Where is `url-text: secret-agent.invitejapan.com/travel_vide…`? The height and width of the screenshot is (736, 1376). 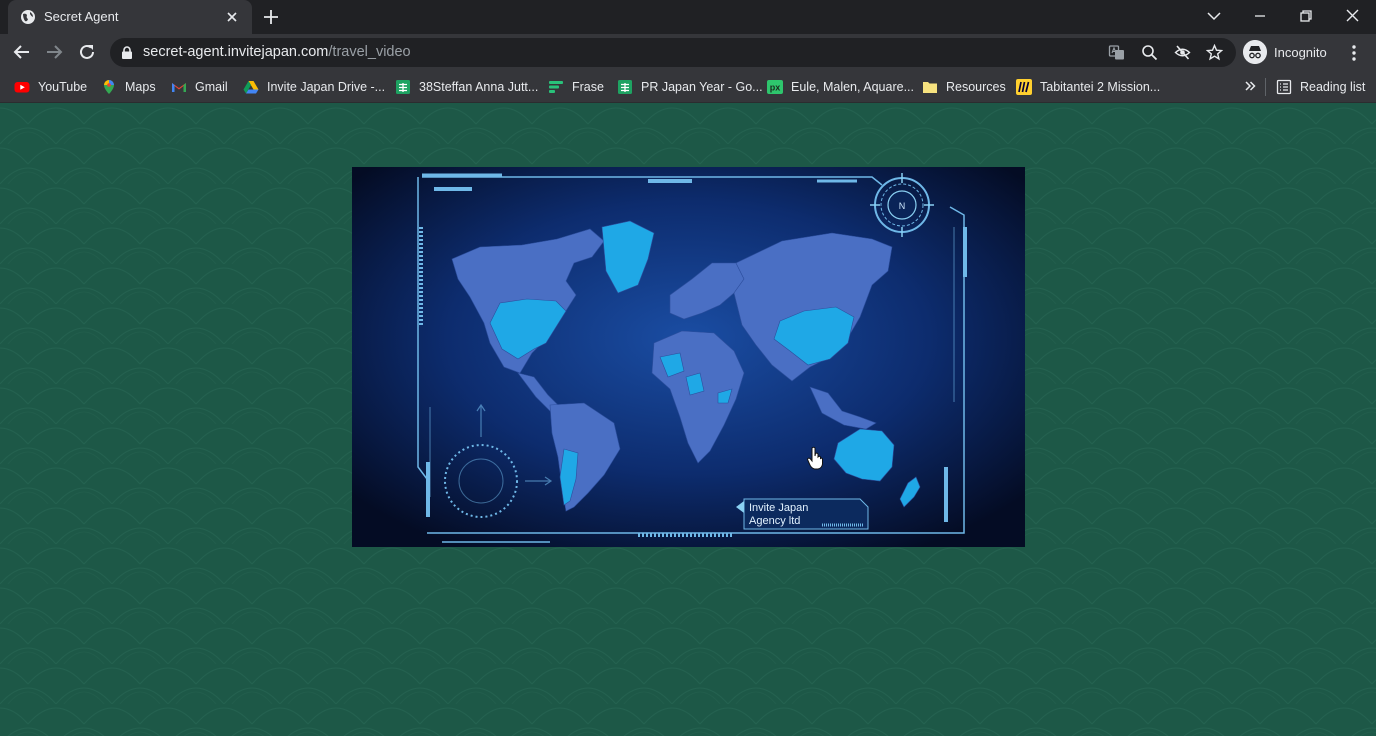
url-text: secret-agent.invitejapan.com/travel_vide… is located at coordinates (277, 52).